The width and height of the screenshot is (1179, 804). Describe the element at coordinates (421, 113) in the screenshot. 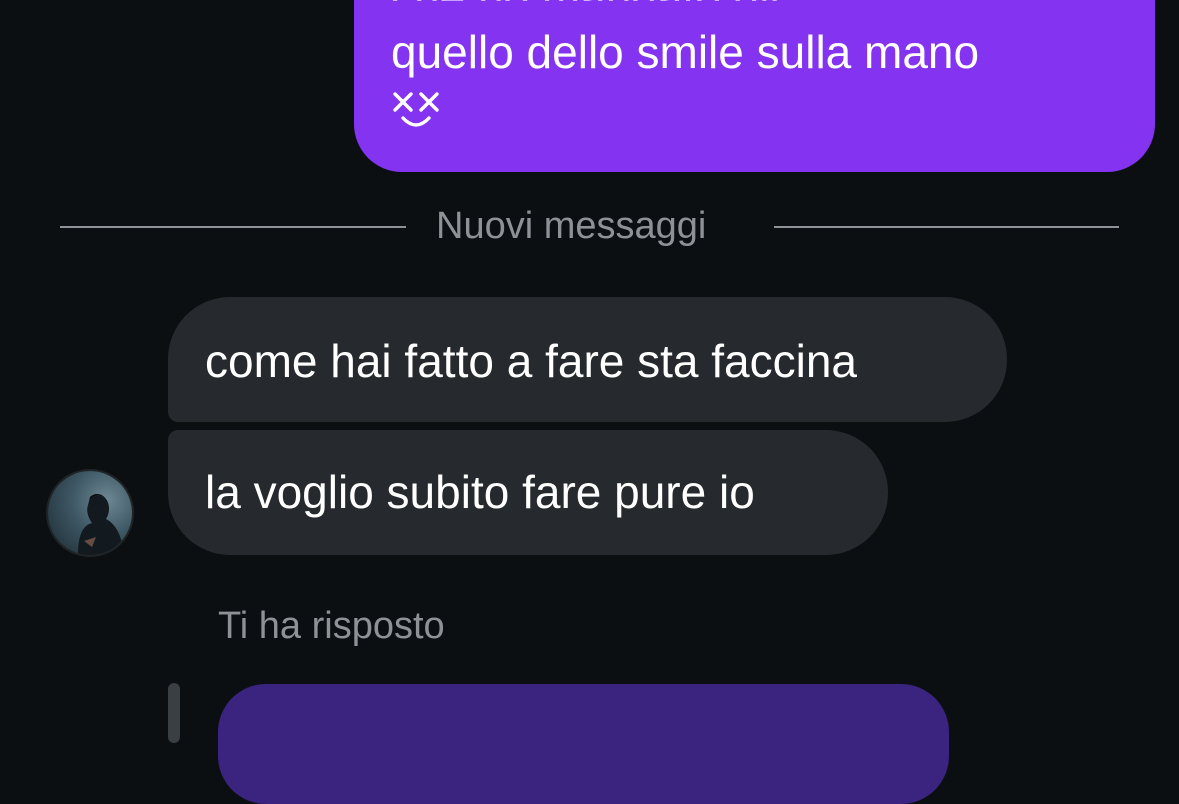

I see `xx-smile-face-icon` at that location.